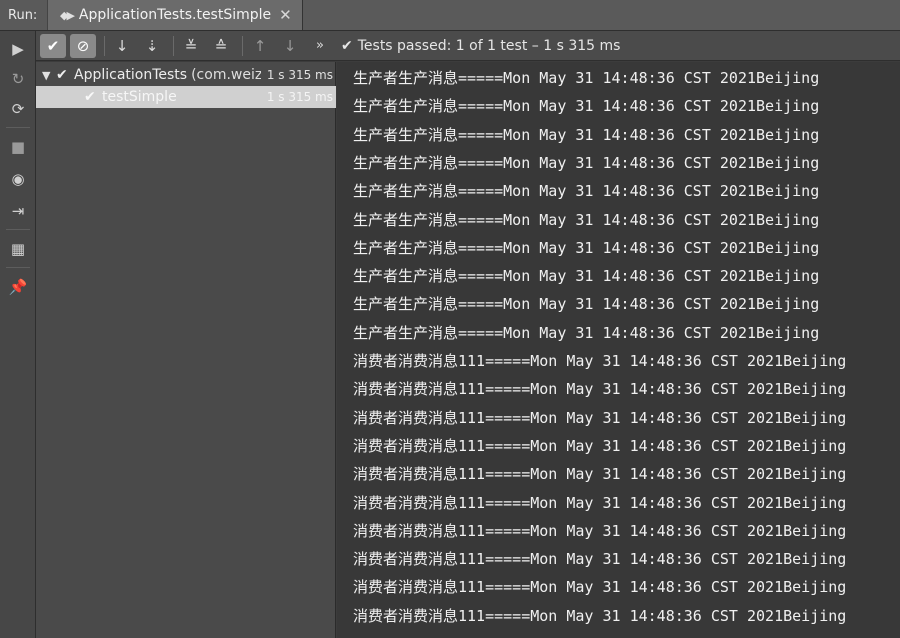 Image resolution: width=900 pixels, height=638 pixels. Describe the element at coordinates (221, 46) in the screenshot. I see `collapse-all-icon: ≙` at that location.